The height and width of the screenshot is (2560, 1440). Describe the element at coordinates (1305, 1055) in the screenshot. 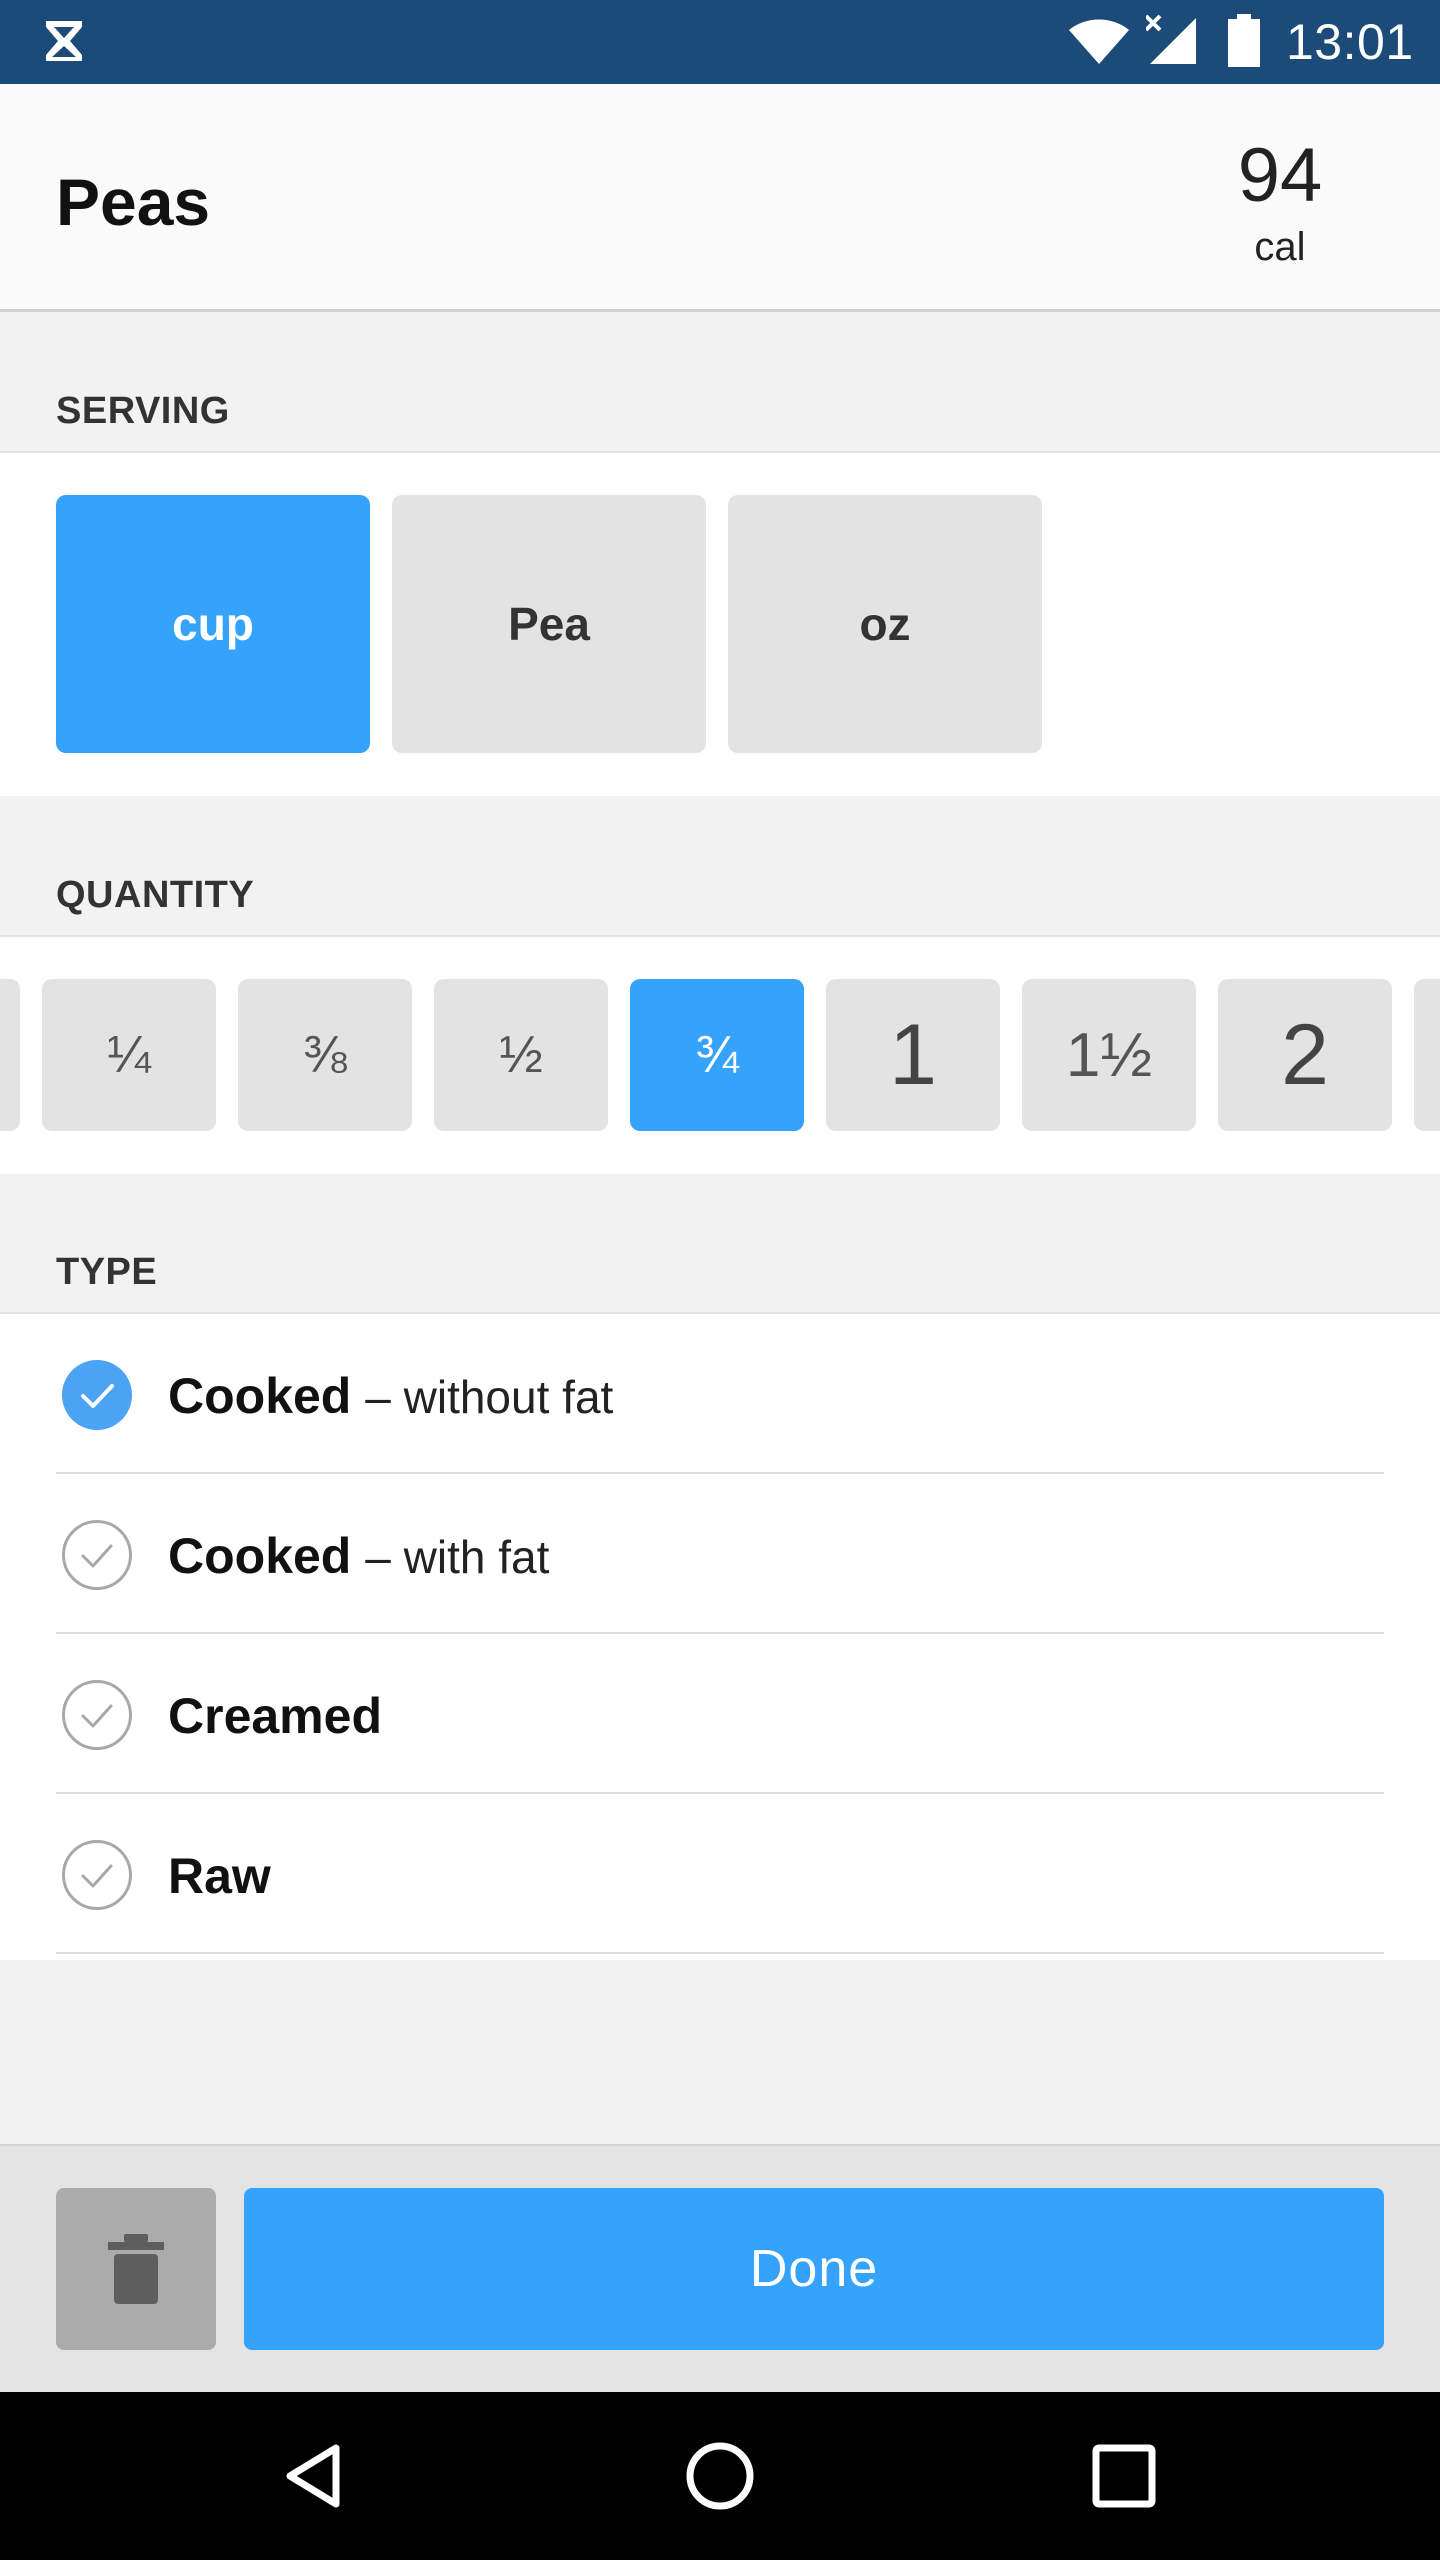

I see `quantity-option-two: 2` at that location.